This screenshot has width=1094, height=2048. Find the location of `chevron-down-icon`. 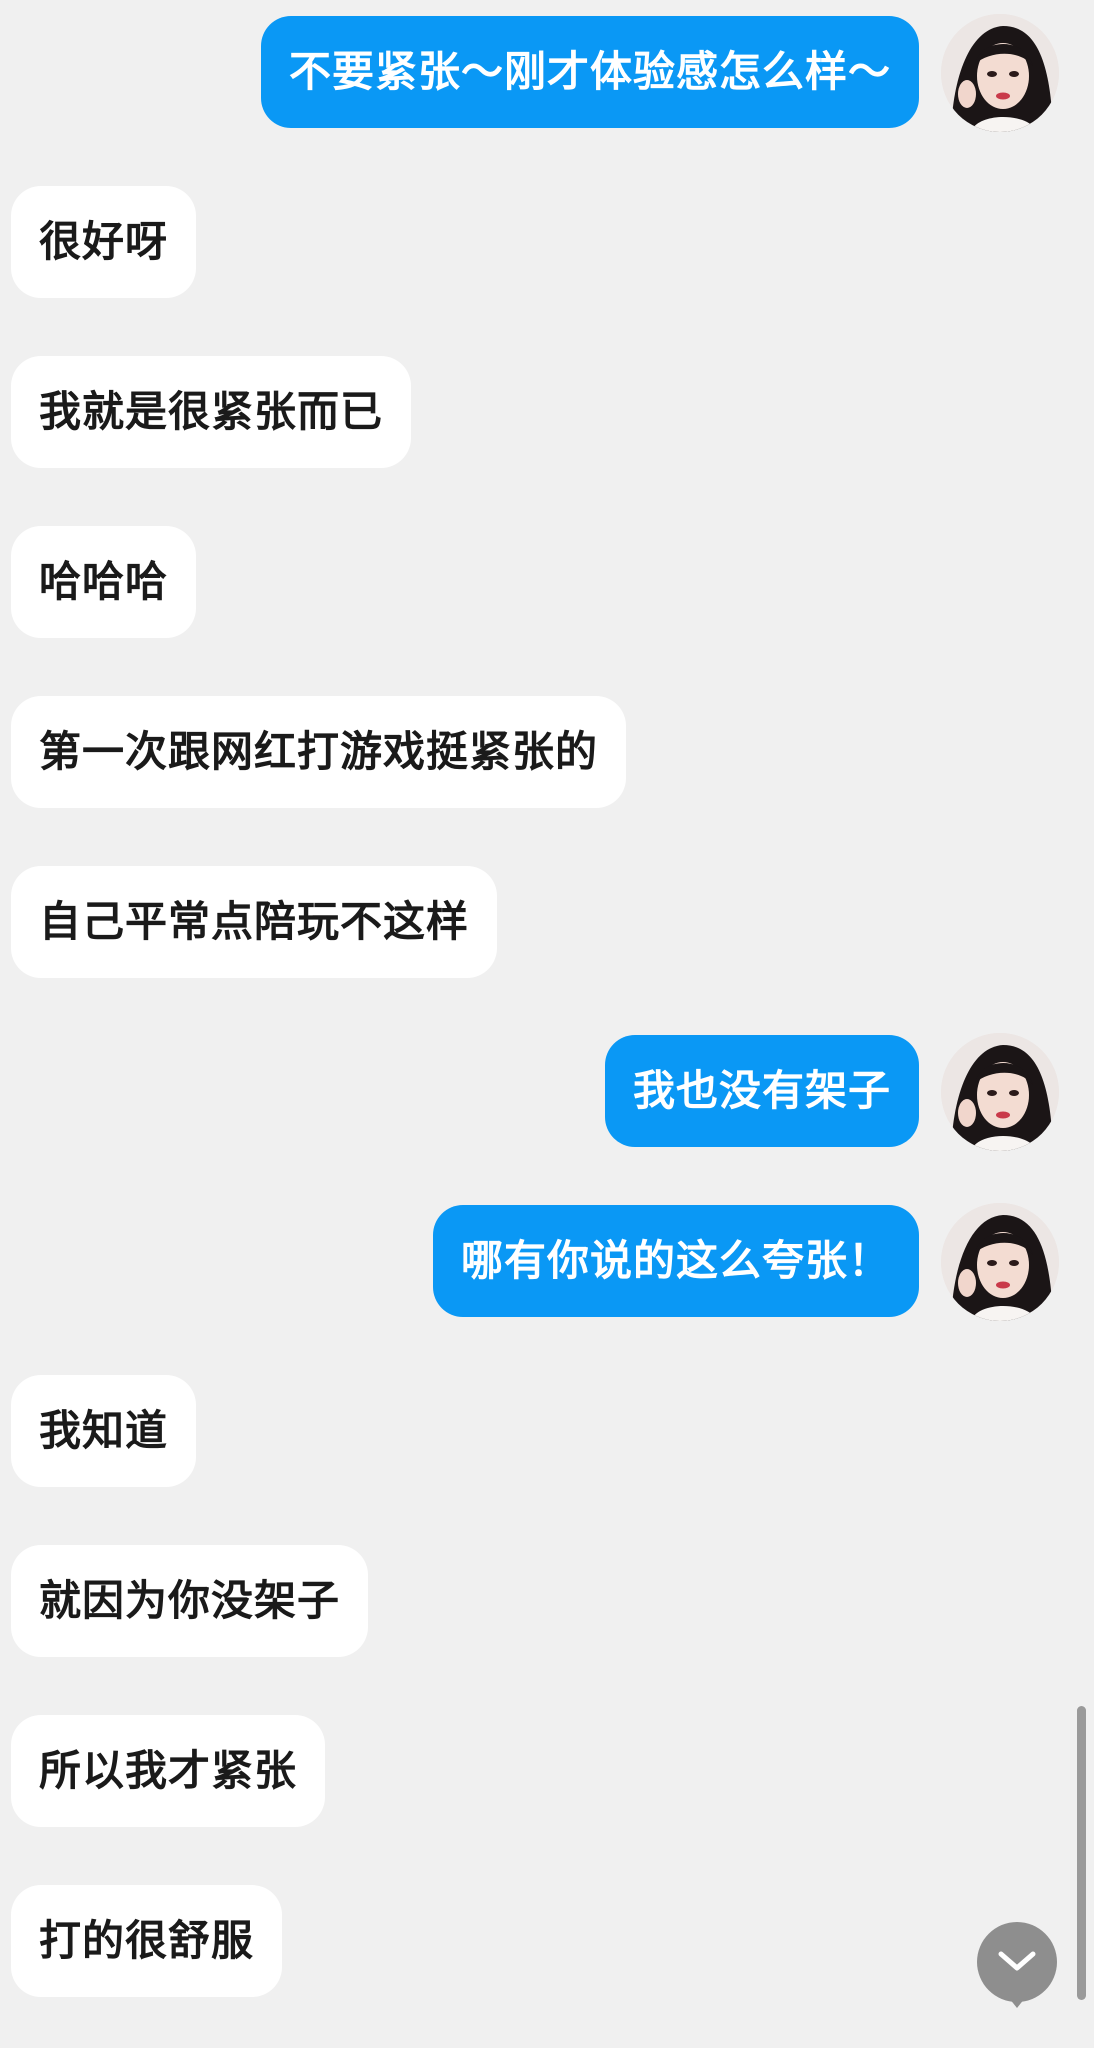

chevron-down-icon is located at coordinates (1017, 1961).